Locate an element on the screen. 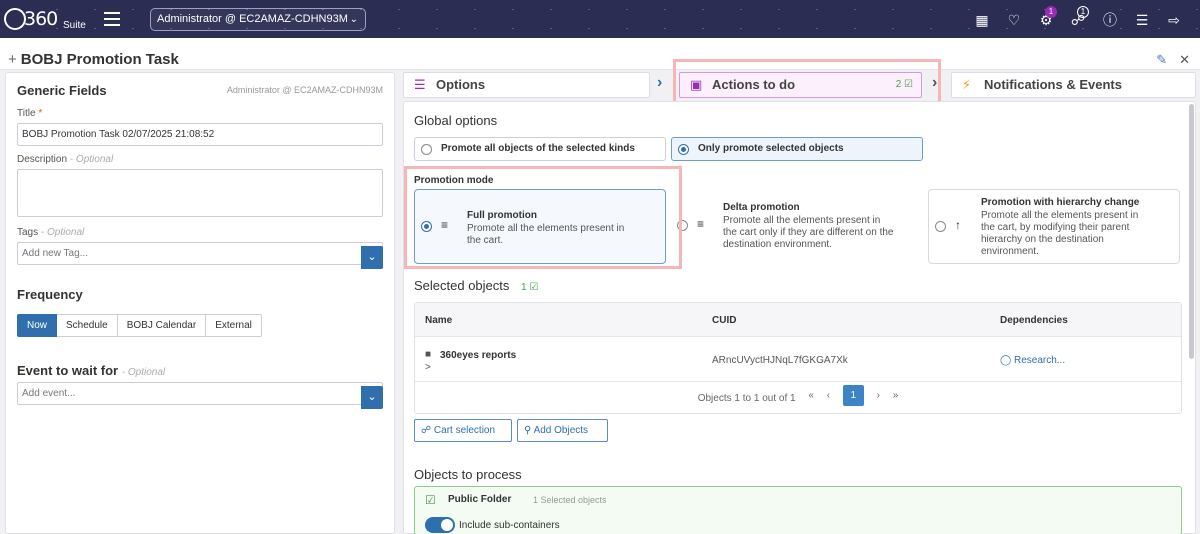 The image size is (1200, 534). tab-options: ☰ Options is located at coordinates (526, 85).